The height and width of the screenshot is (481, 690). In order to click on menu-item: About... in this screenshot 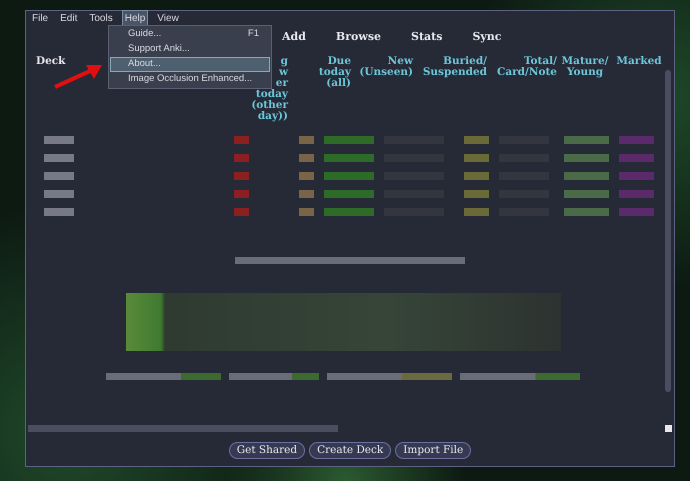, I will do `click(190, 64)`.